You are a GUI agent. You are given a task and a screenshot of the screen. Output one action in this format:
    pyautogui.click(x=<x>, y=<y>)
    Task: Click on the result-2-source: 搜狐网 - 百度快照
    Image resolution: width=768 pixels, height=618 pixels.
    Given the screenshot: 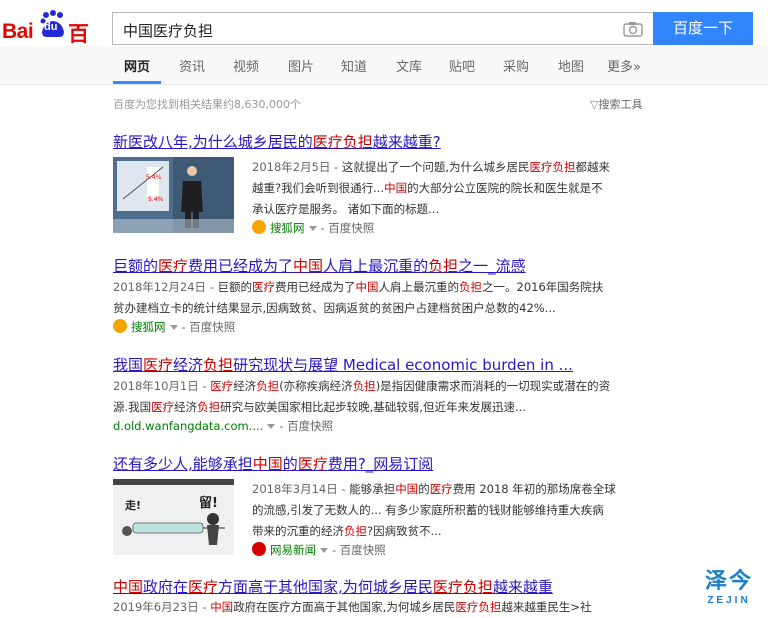 What is the action you would take?
    pyautogui.click(x=174, y=327)
    